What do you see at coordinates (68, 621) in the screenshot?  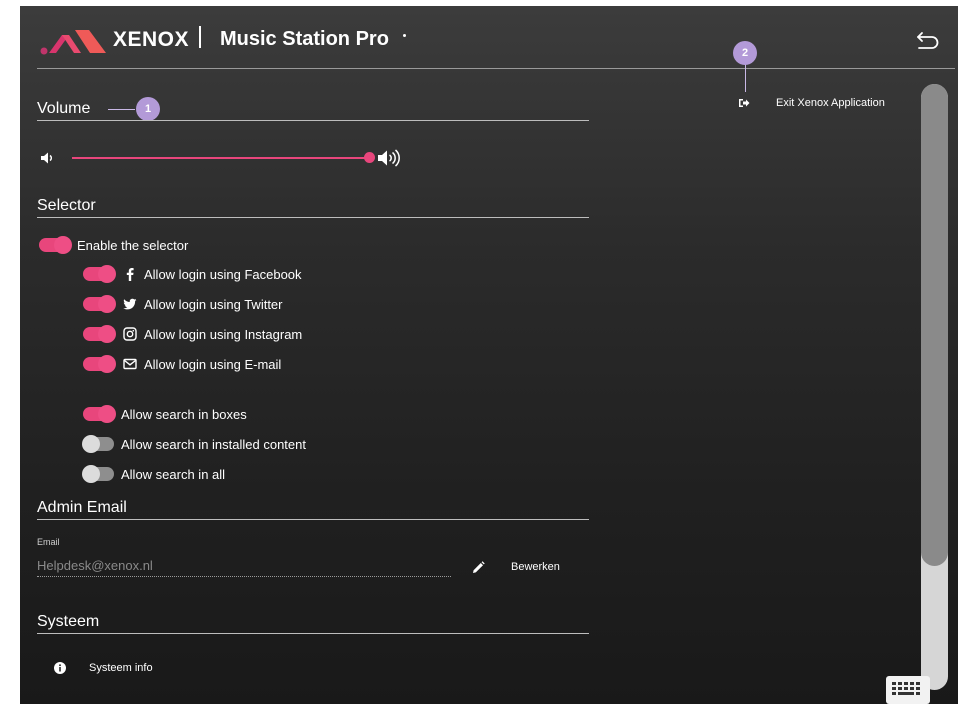 I see `system-section-title: Systeem` at bounding box center [68, 621].